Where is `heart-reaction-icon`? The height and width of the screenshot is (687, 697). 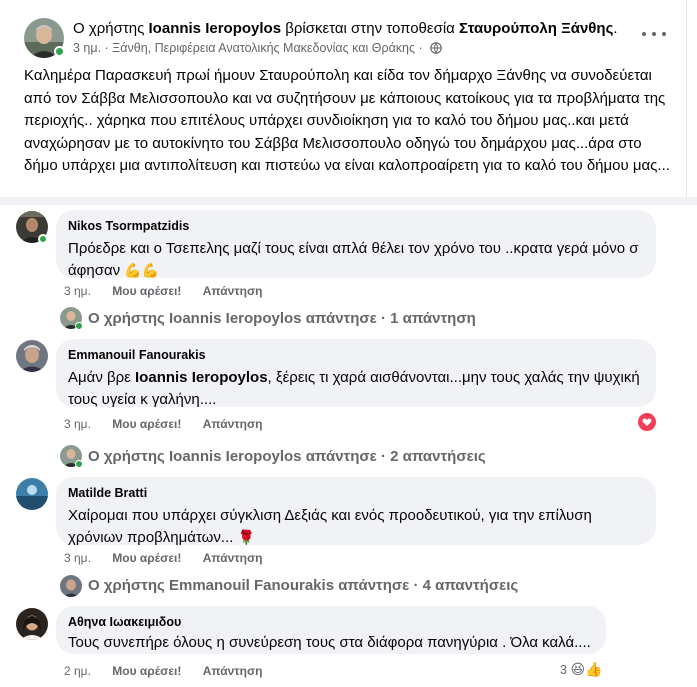 heart-reaction-icon is located at coordinates (647, 422).